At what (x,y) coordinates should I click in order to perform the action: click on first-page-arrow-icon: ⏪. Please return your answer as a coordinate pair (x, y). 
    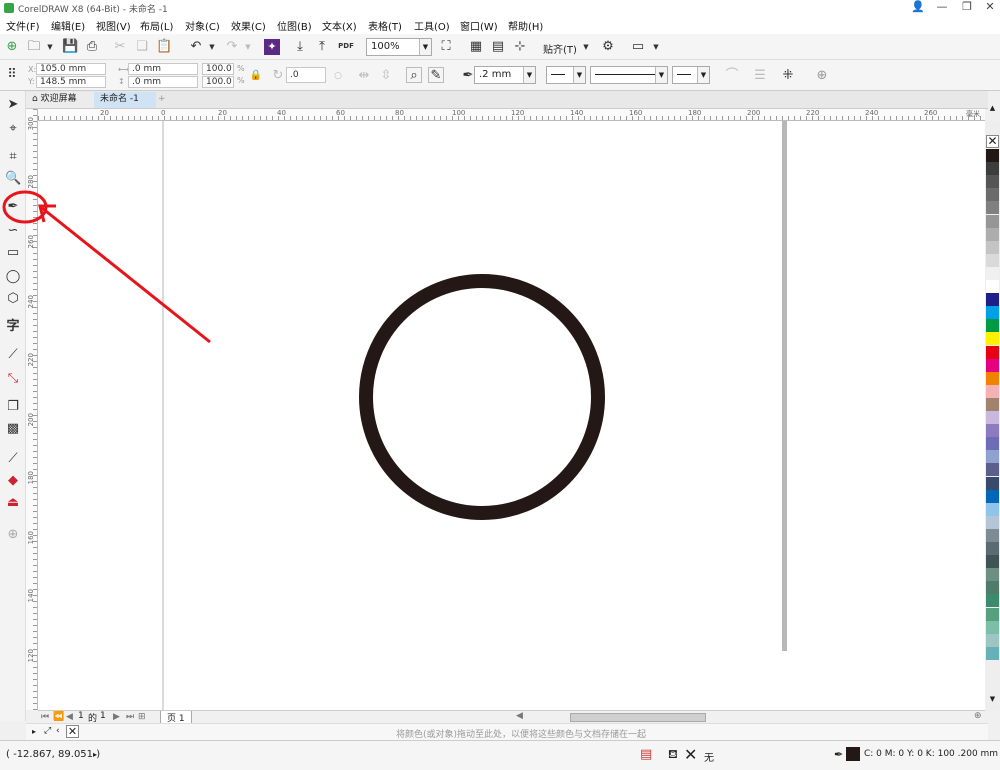
    Looking at the image, I should click on (58, 717).